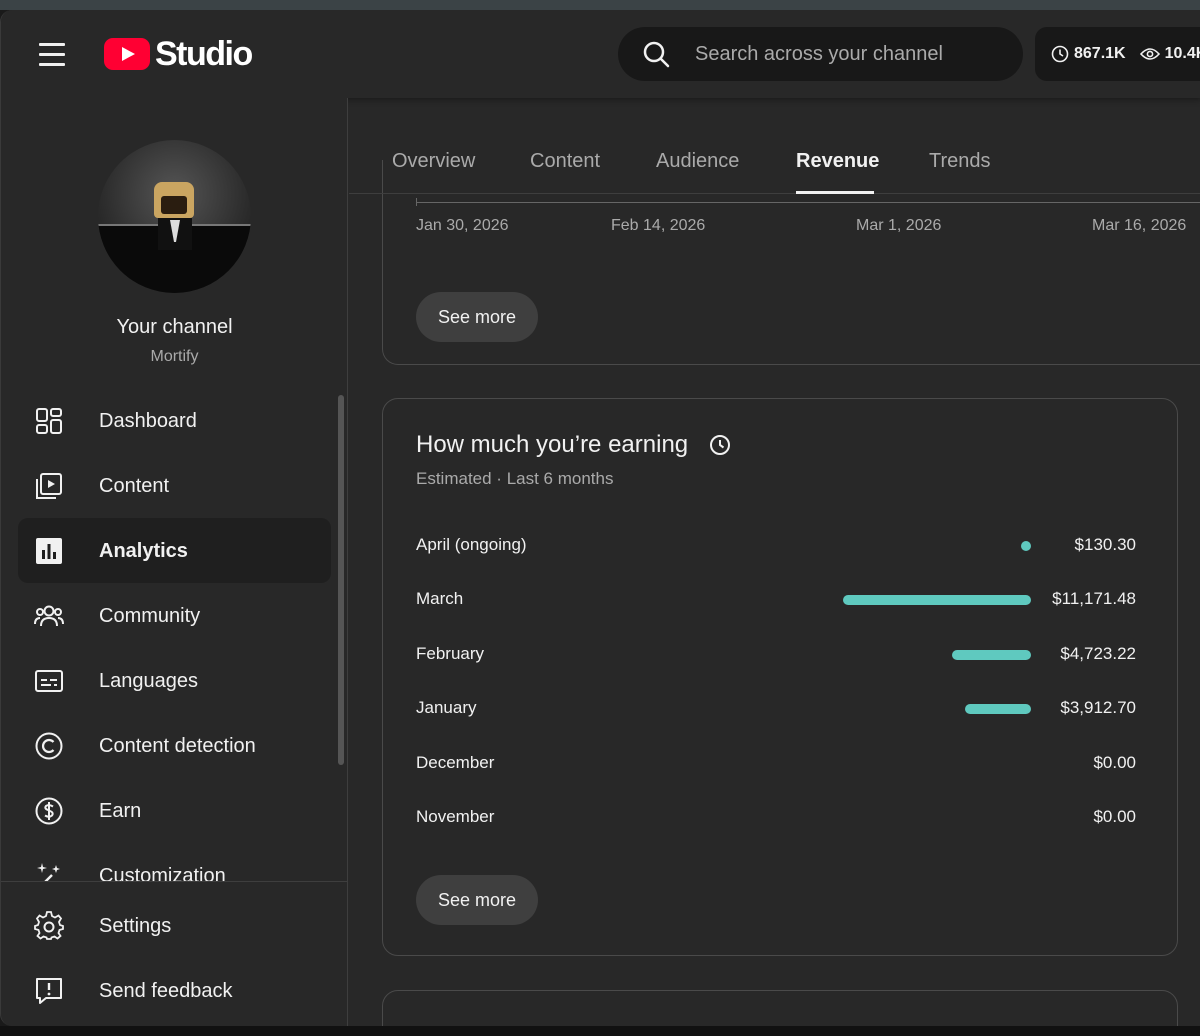  Describe the element at coordinates (49, 486) in the screenshot. I see `content-icon` at that location.